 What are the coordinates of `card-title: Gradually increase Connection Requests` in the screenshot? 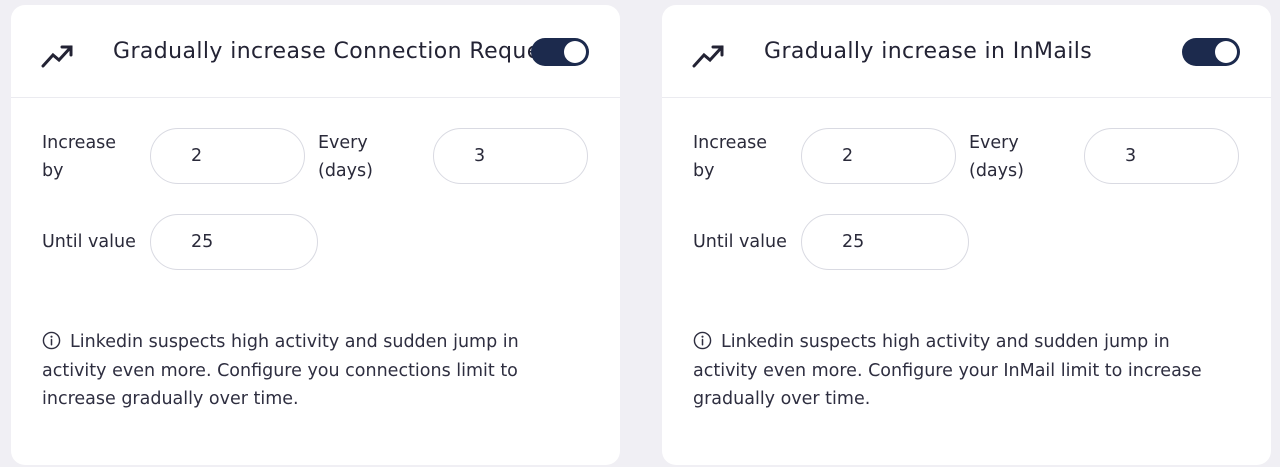 It's located at (325, 51).